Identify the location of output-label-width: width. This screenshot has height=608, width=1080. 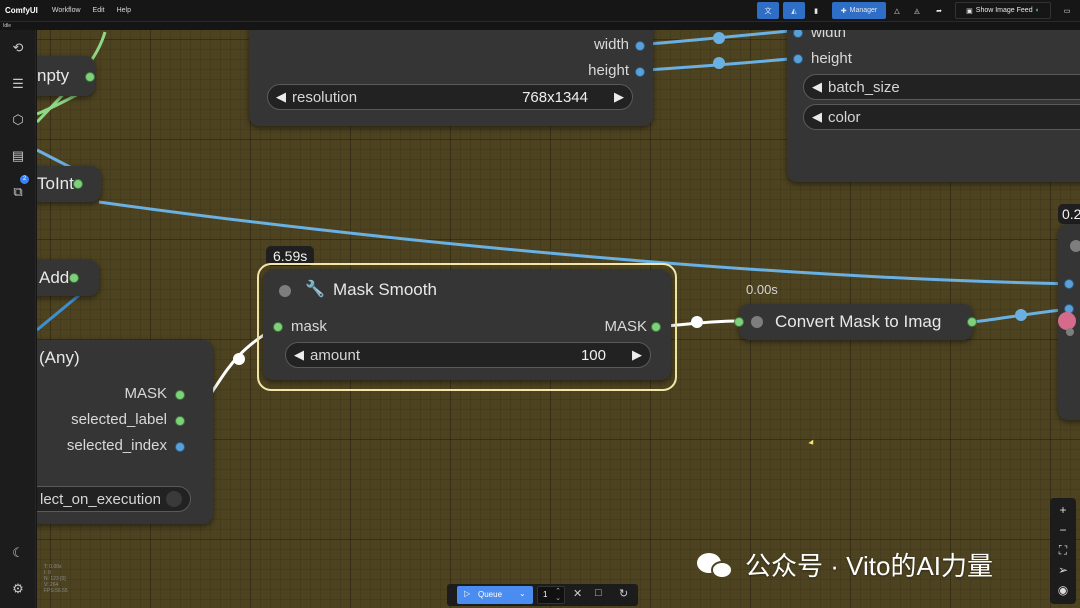
(611, 44).